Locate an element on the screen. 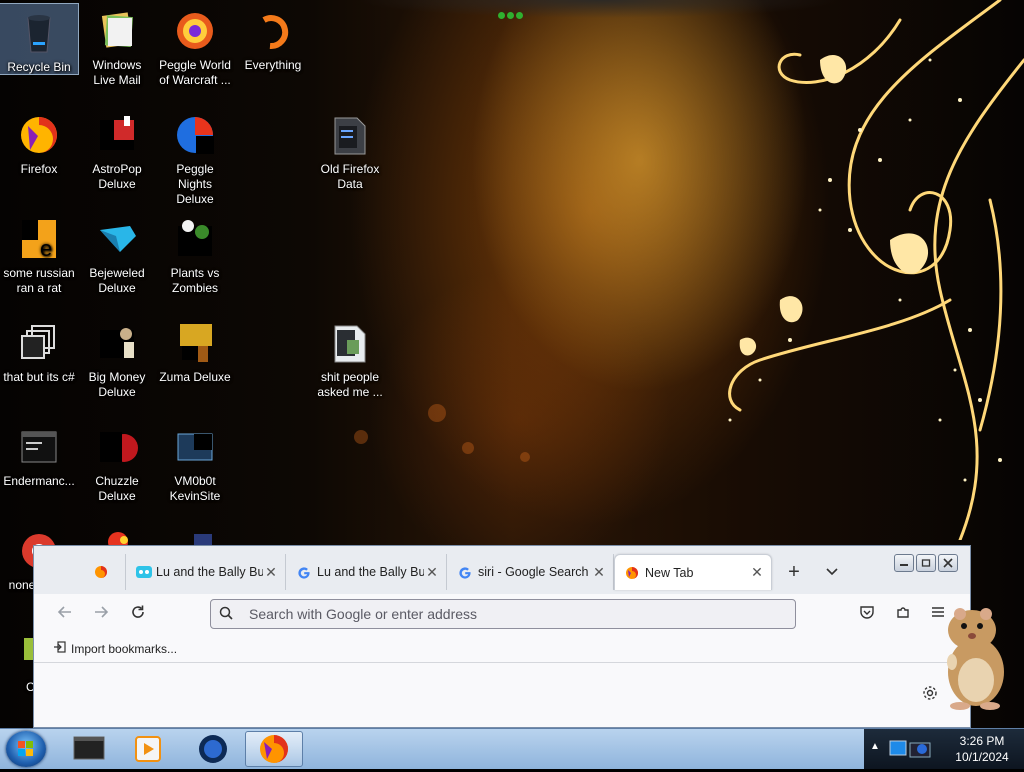 The width and height of the screenshot is (1024, 772). address-bar is located at coordinates (503, 614).